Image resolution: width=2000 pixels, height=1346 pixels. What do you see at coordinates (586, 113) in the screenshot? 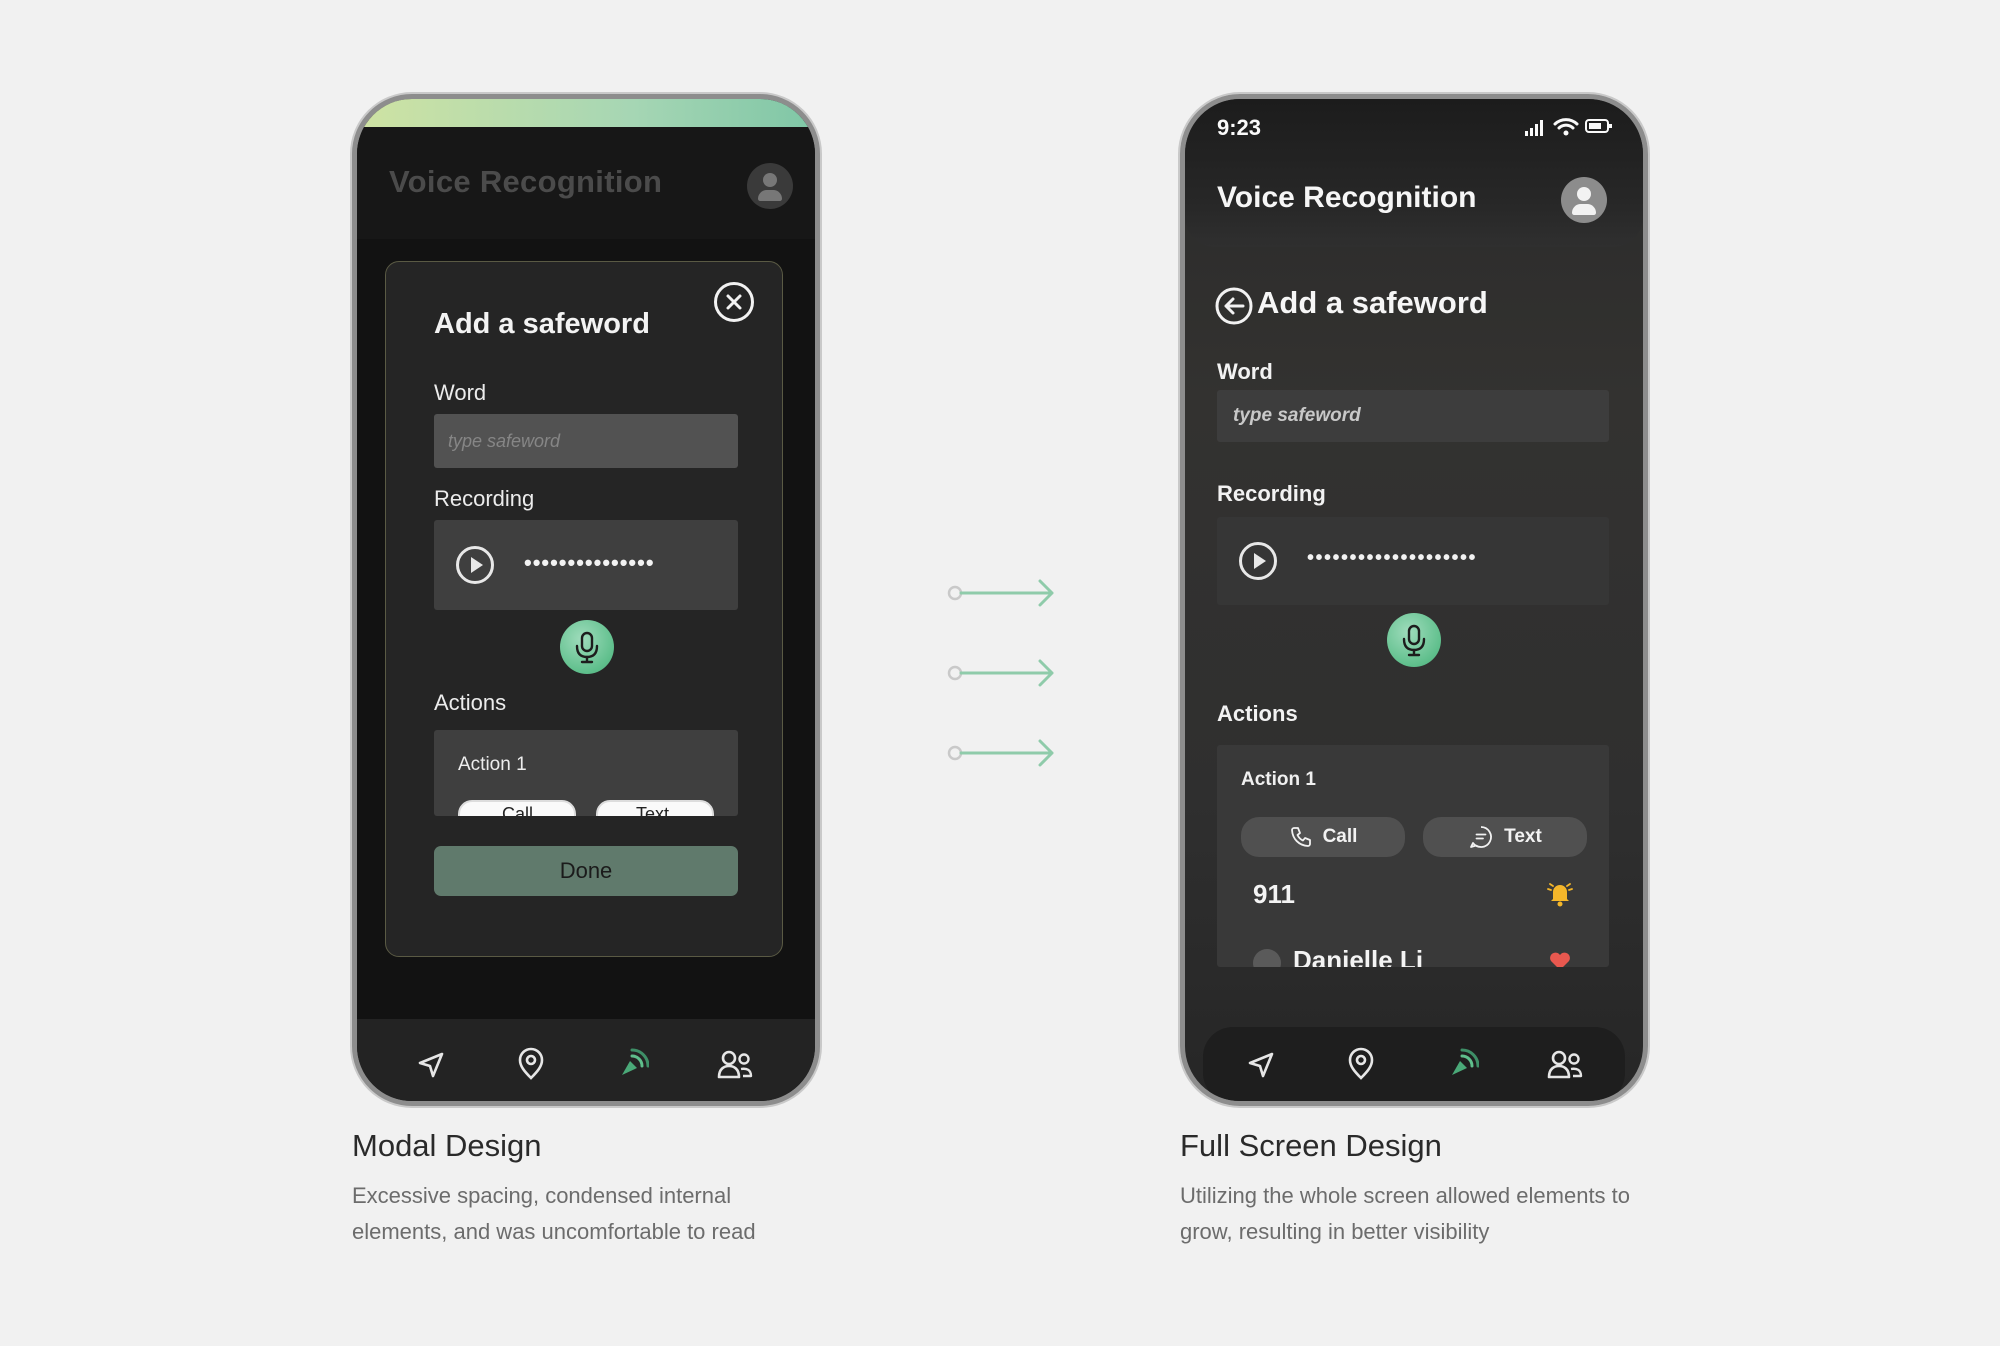
I see `status-bar-gradient` at bounding box center [586, 113].